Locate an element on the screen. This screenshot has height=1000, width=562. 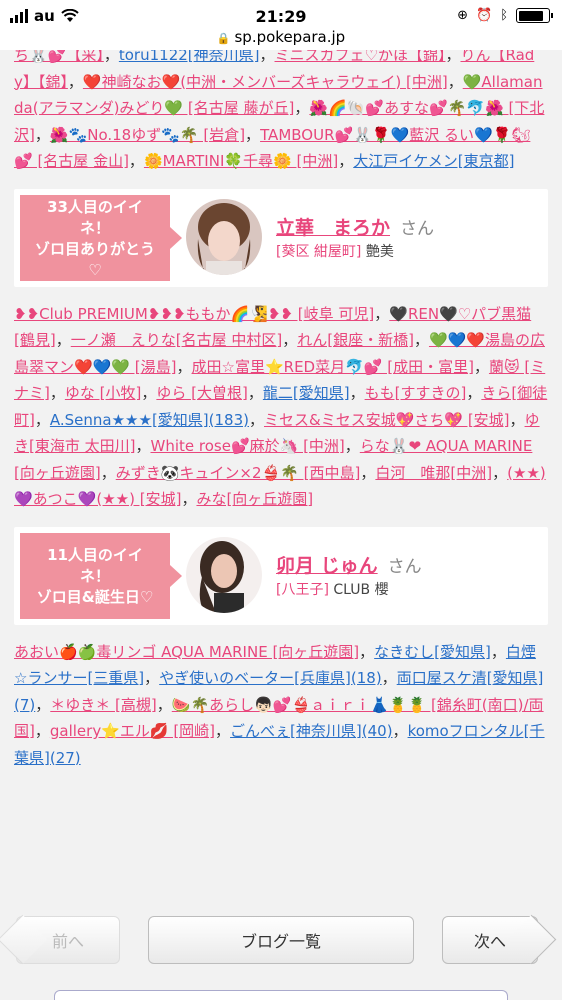
battery-icon is located at coordinates (534, 15).